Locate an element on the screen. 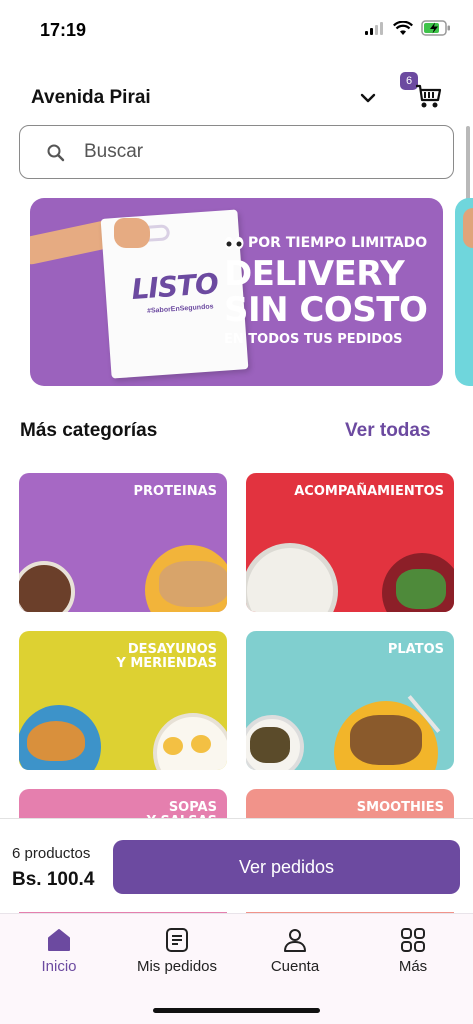 Image resolution: width=473 pixels, height=1024 pixels. category-label: PLATOS is located at coordinates (415, 649).